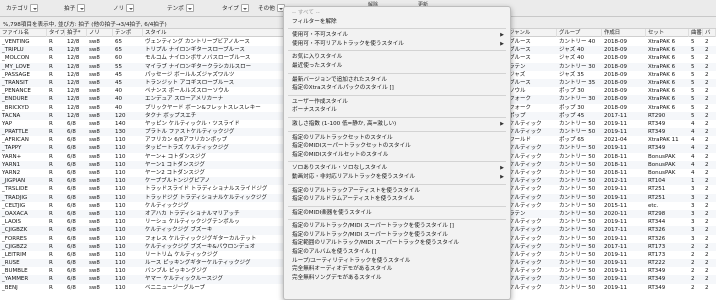  Describe the element at coordinates (271, 8) in the screenshot. I see `filter-other: その他` at that location.